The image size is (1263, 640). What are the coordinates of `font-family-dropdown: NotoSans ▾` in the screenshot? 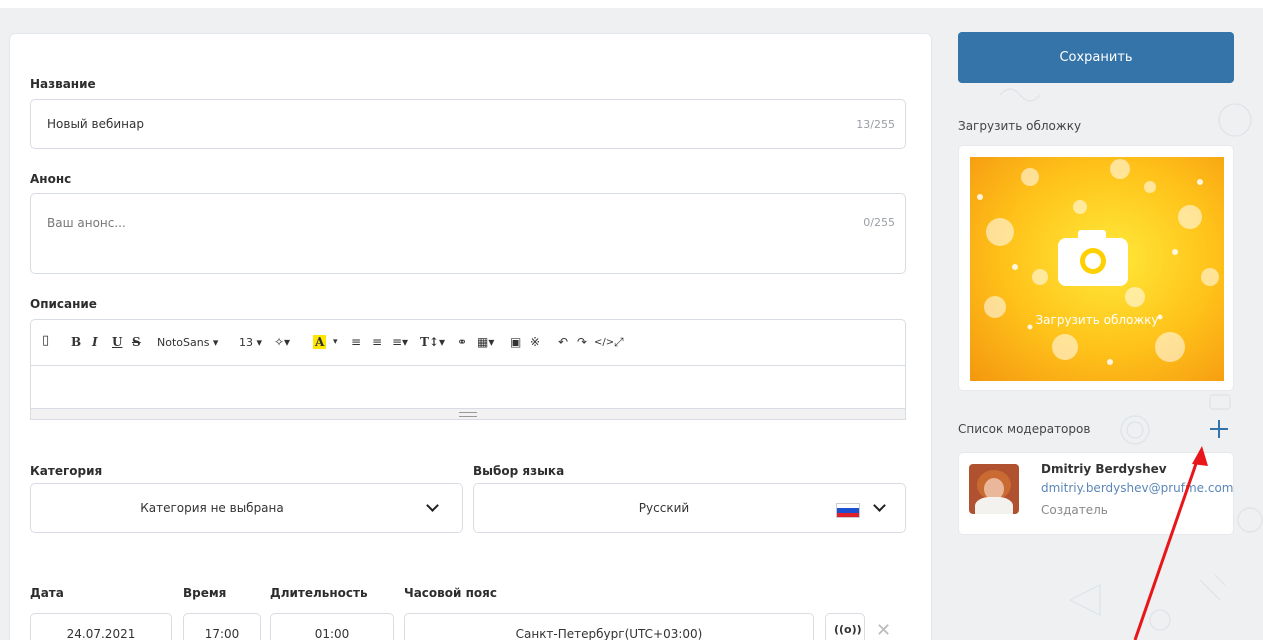 It's located at (187, 342).